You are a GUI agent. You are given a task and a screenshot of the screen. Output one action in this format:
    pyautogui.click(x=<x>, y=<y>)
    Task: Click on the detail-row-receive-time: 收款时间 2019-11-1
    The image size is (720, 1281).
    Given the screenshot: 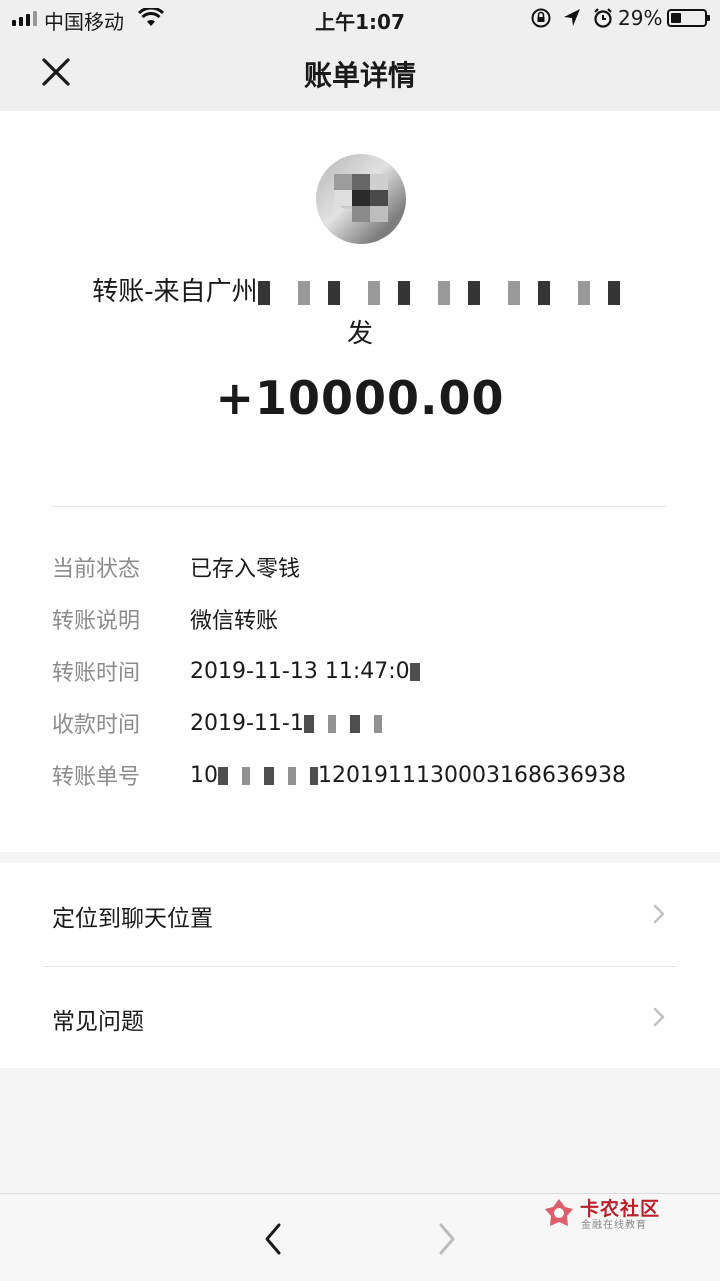 What is the action you would take?
    pyautogui.click(x=362, y=723)
    